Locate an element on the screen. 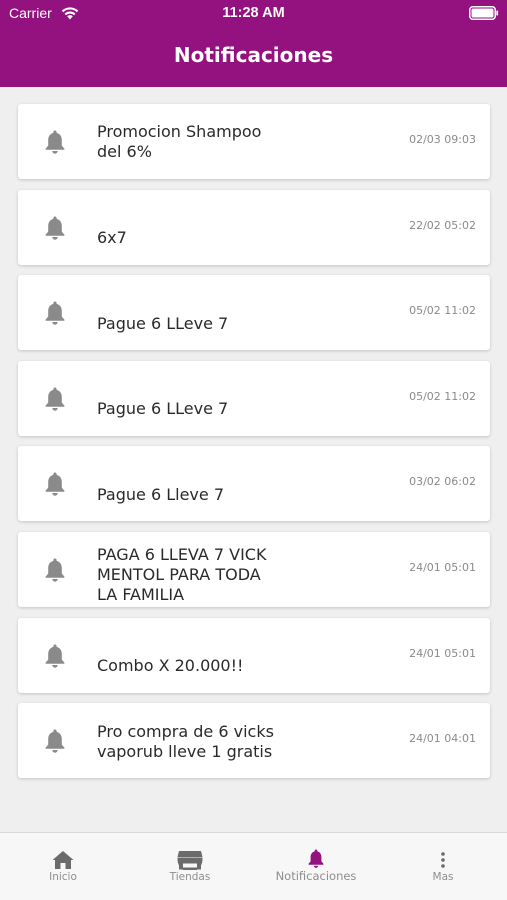 Image resolution: width=507 pixels, height=900 pixels. notification-message: Promocion Shampoo del 6% is located at coordinates (179, 141).